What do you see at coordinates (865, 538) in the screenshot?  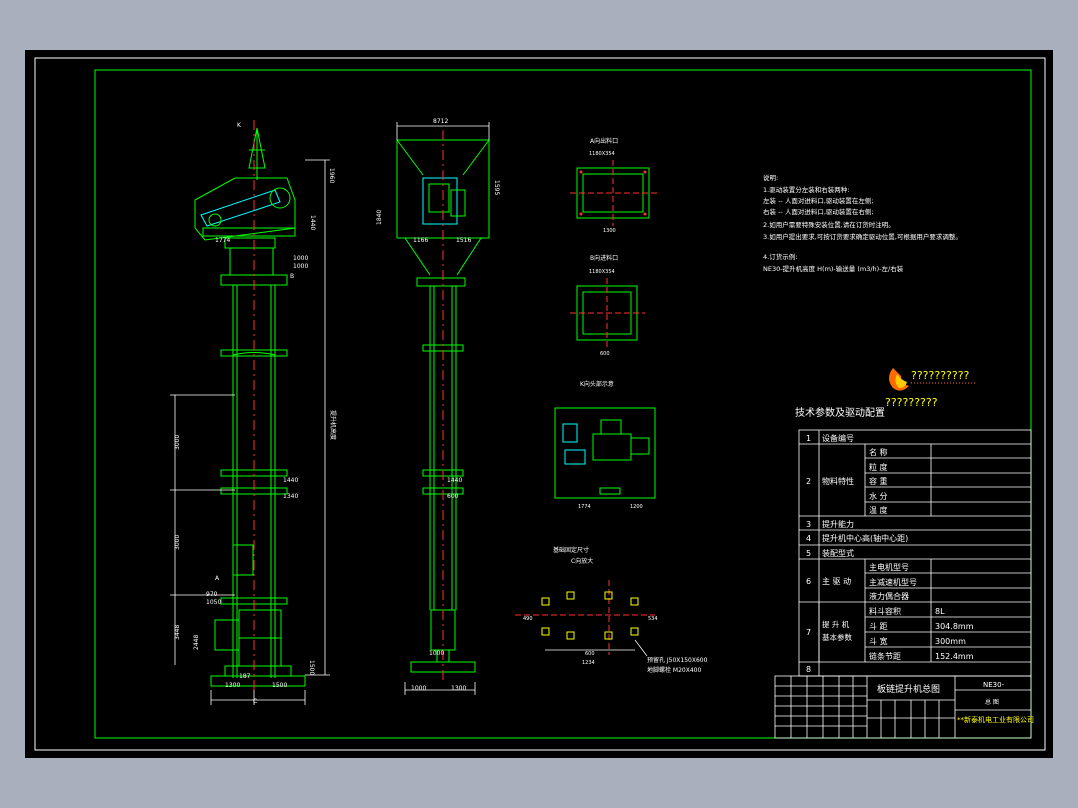 I see `table-group-4: 提升机中心高(轴中心距)` at bounding box center [865, 538].